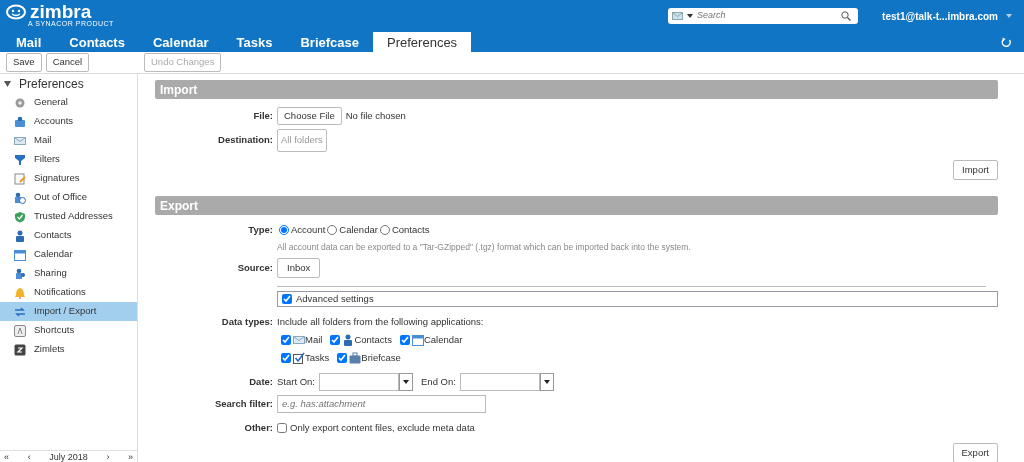 The width and height of the screenshot is (1024, 462). Describe the element at coordinates (410, 229) in the screenshot. I see `radio-label: Contacts` at that location.